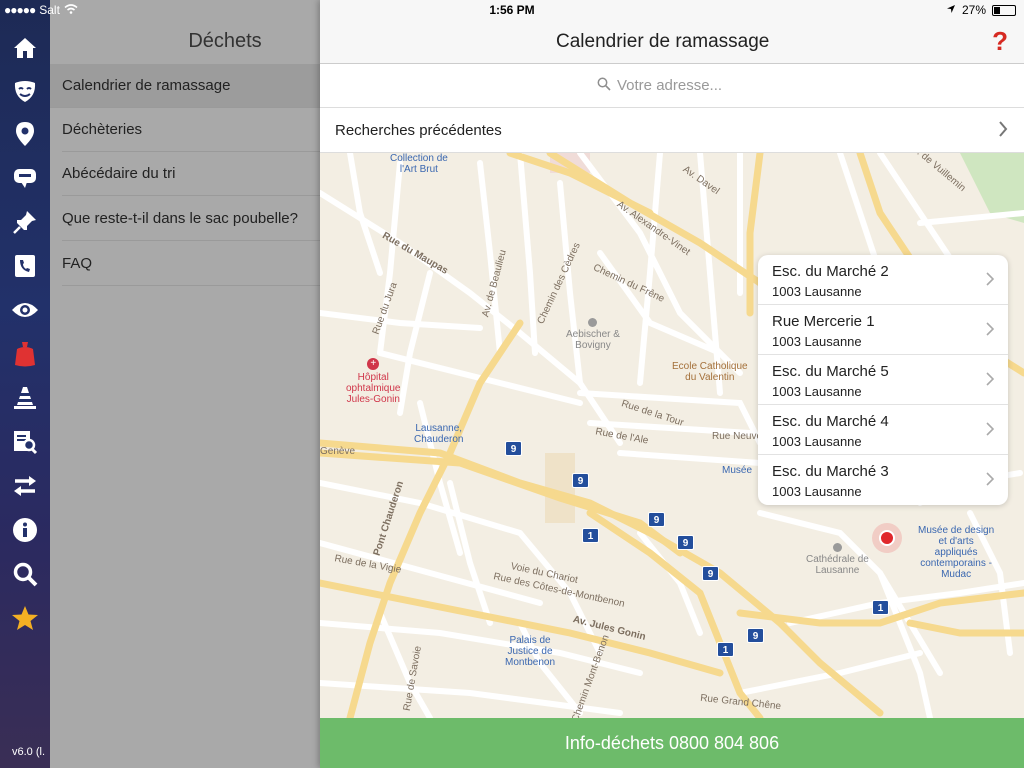  I want to click on suggestion-street: Esc. du Marché 4, so click(830, 421).